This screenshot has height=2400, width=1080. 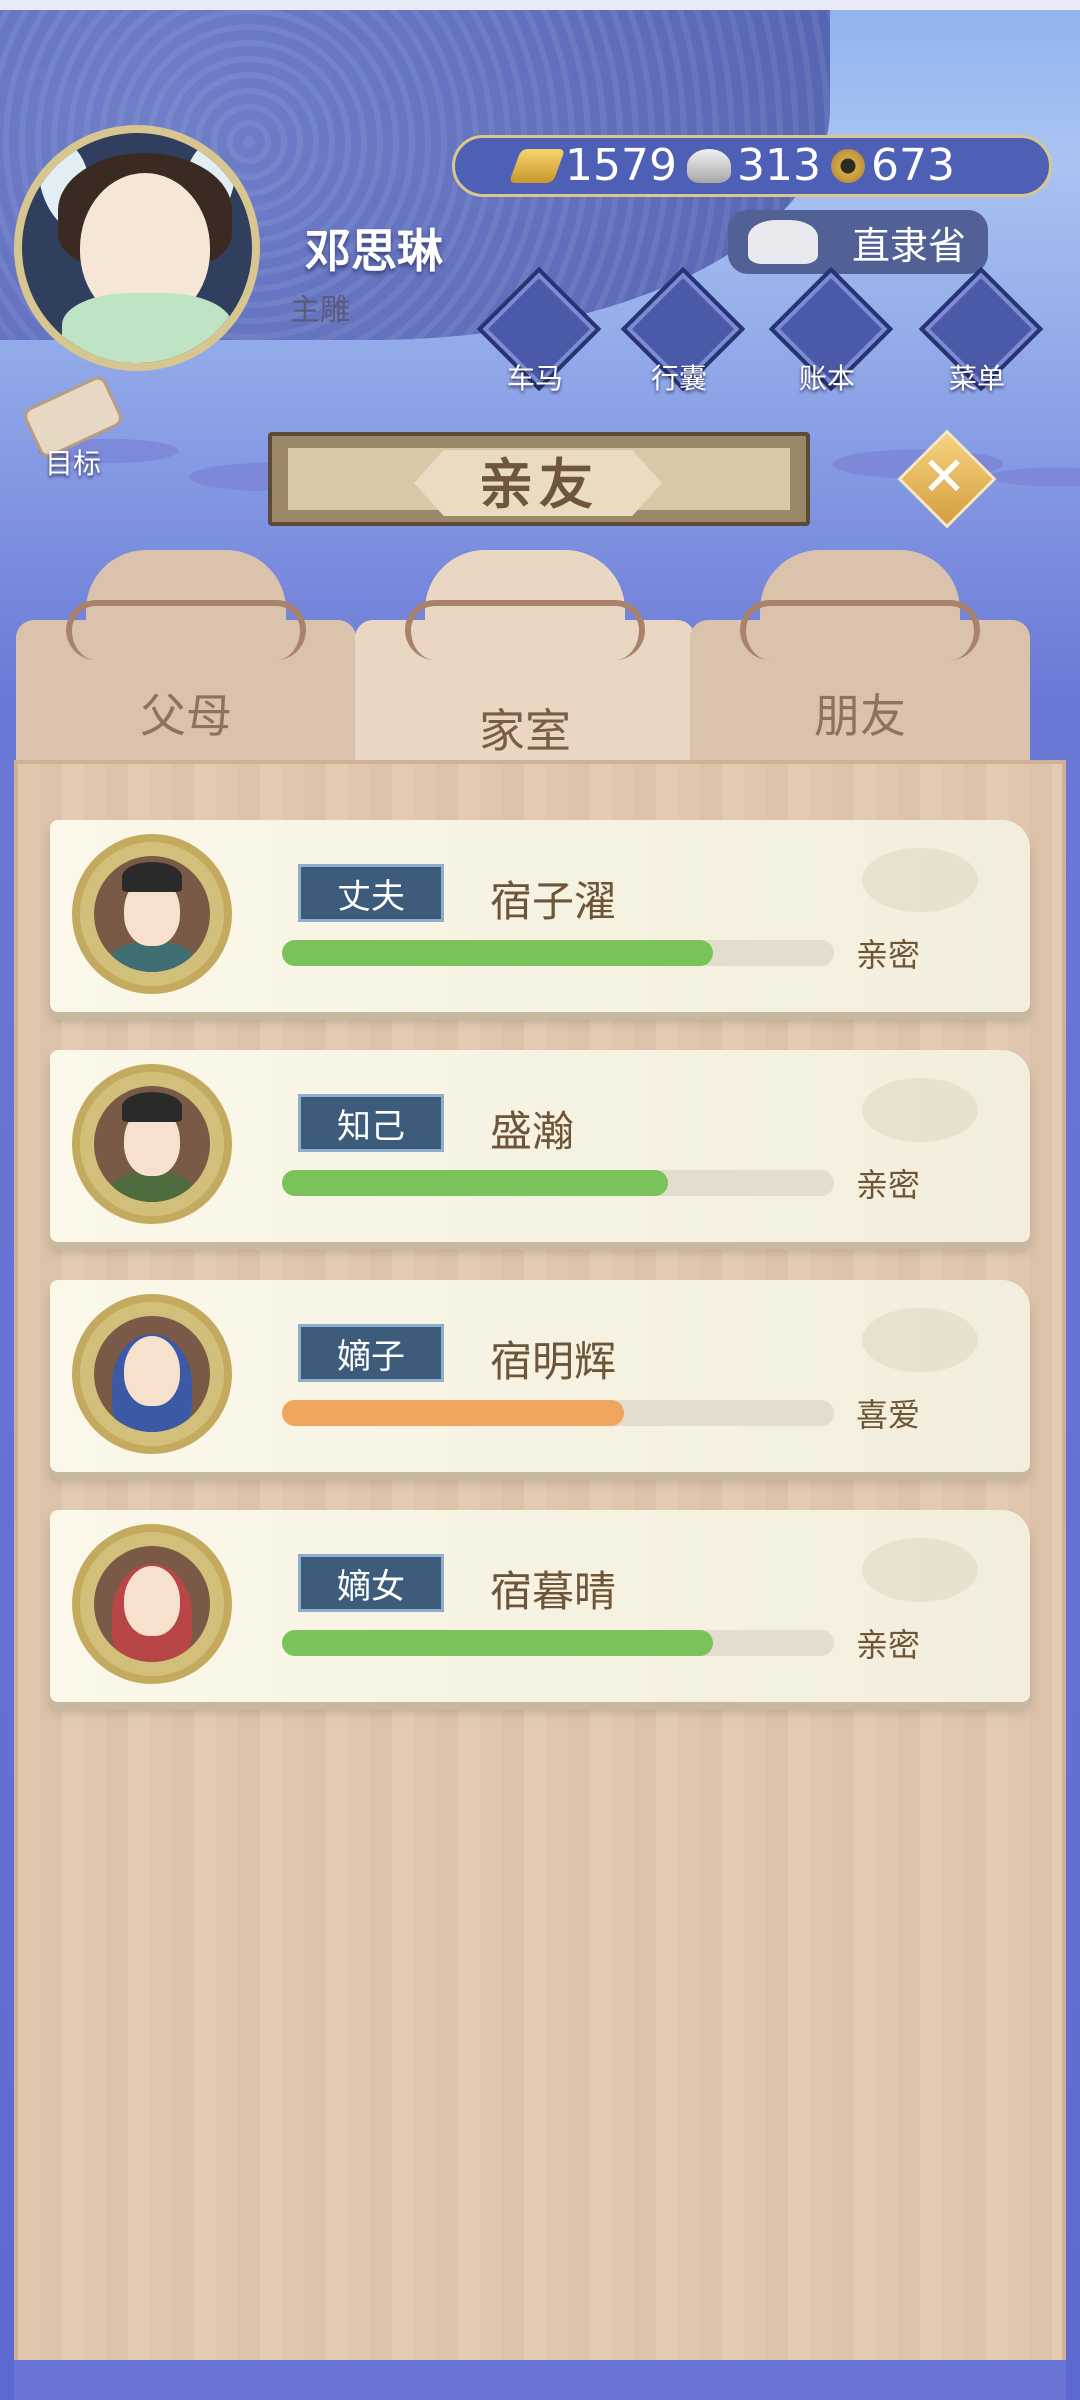 What do you see at coordinates (826, 378) in the screenshot?
I see `ledger-label: 账本` at bounding box center [826, 378].